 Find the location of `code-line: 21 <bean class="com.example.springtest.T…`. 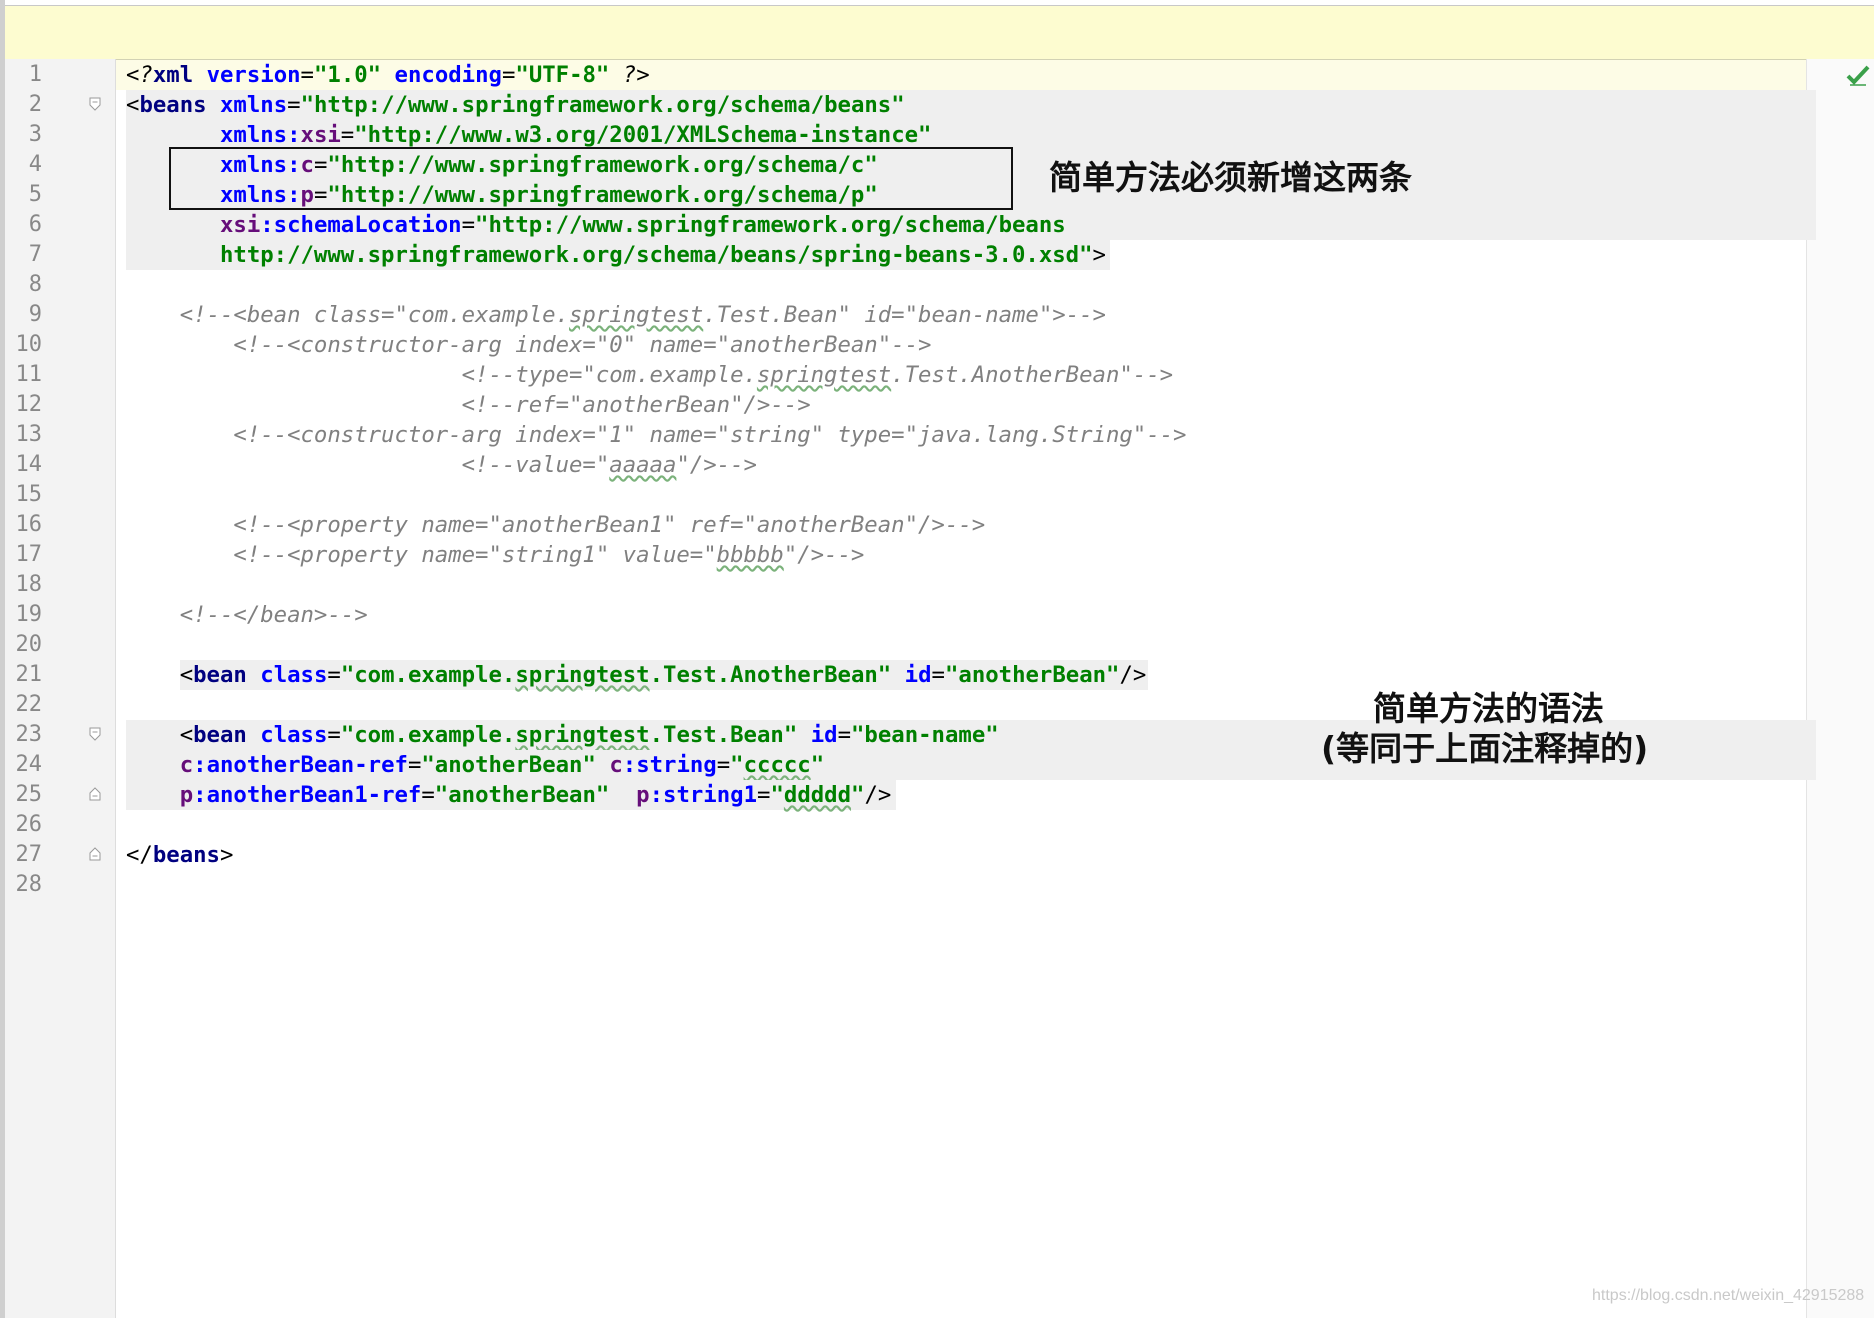

code-line: 21 <bean class="com.example.springtest.T… is located at coordinates (911, 675).